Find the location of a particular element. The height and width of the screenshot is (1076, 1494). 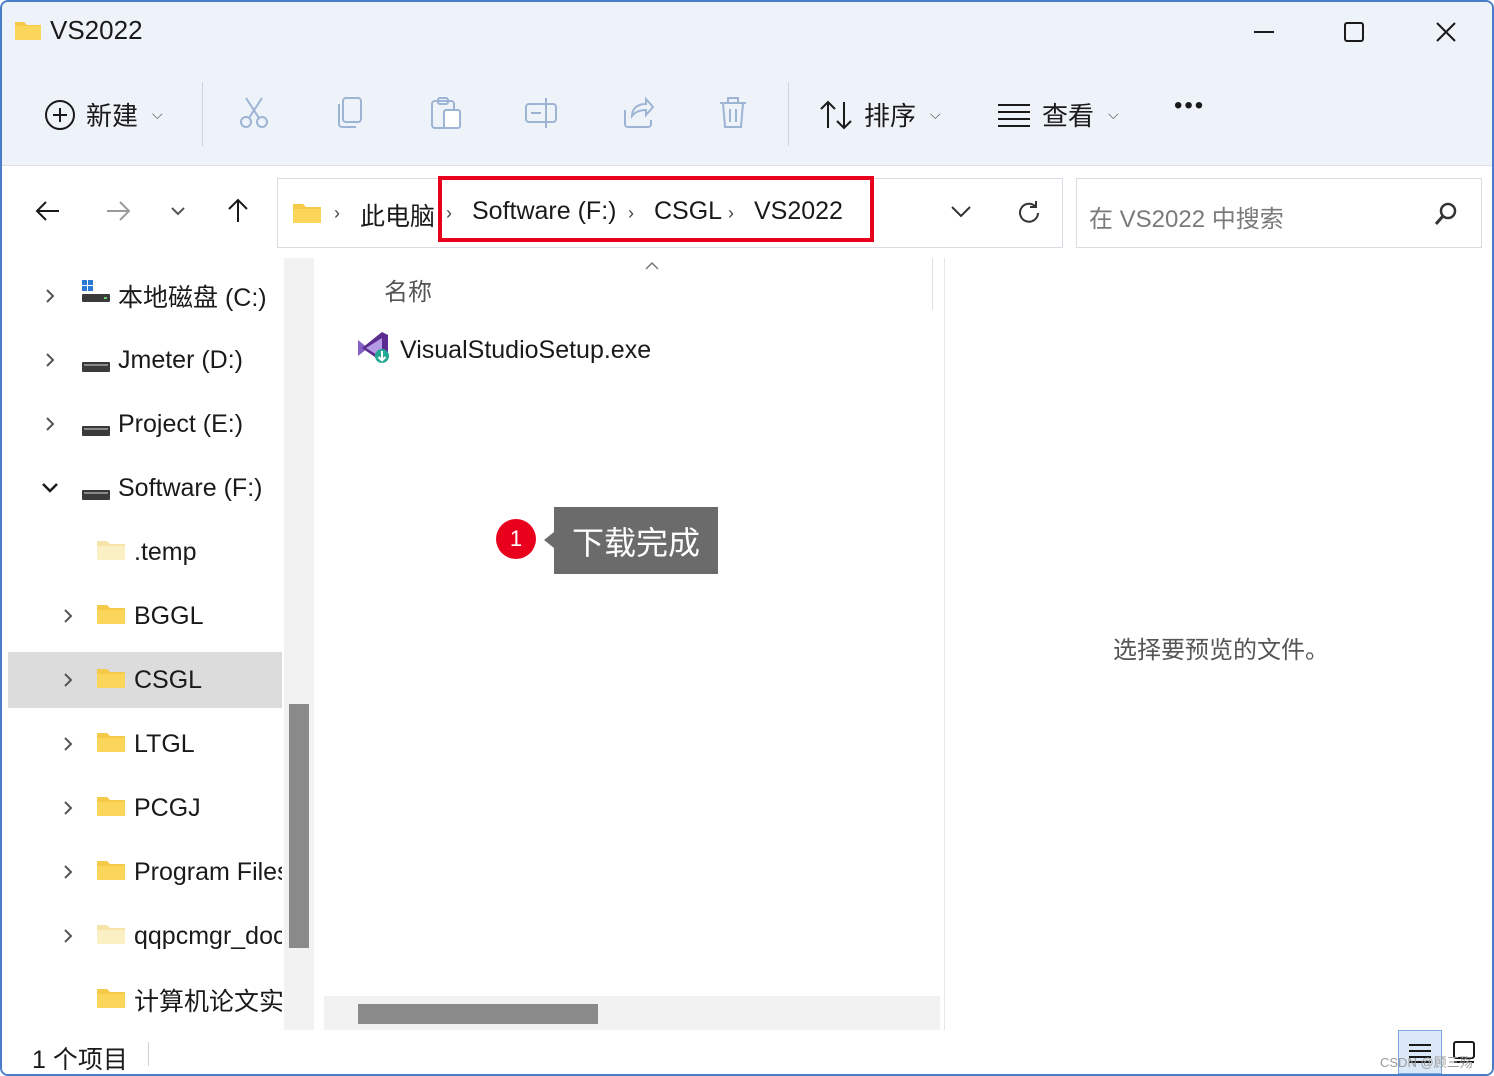

file-row: VisualStudioSetup.exe is located at coordinates (503, 350).